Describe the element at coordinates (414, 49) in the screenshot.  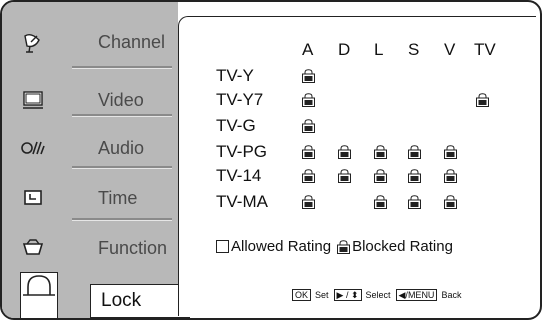
I see `column-header-s: S` at that location.